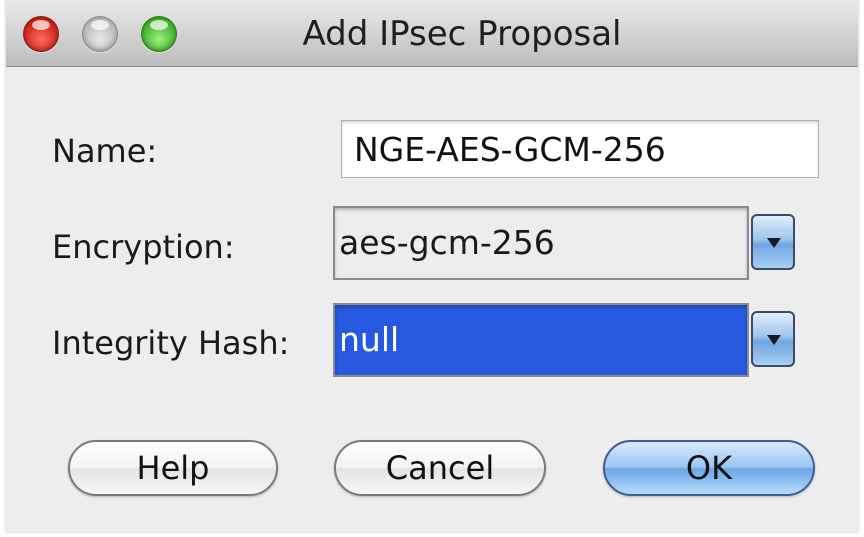 This screenshot has width=864, height=537. Describe the element at coordinates (173, 468) in the screenshot. I see `help-button: Help` at that location.